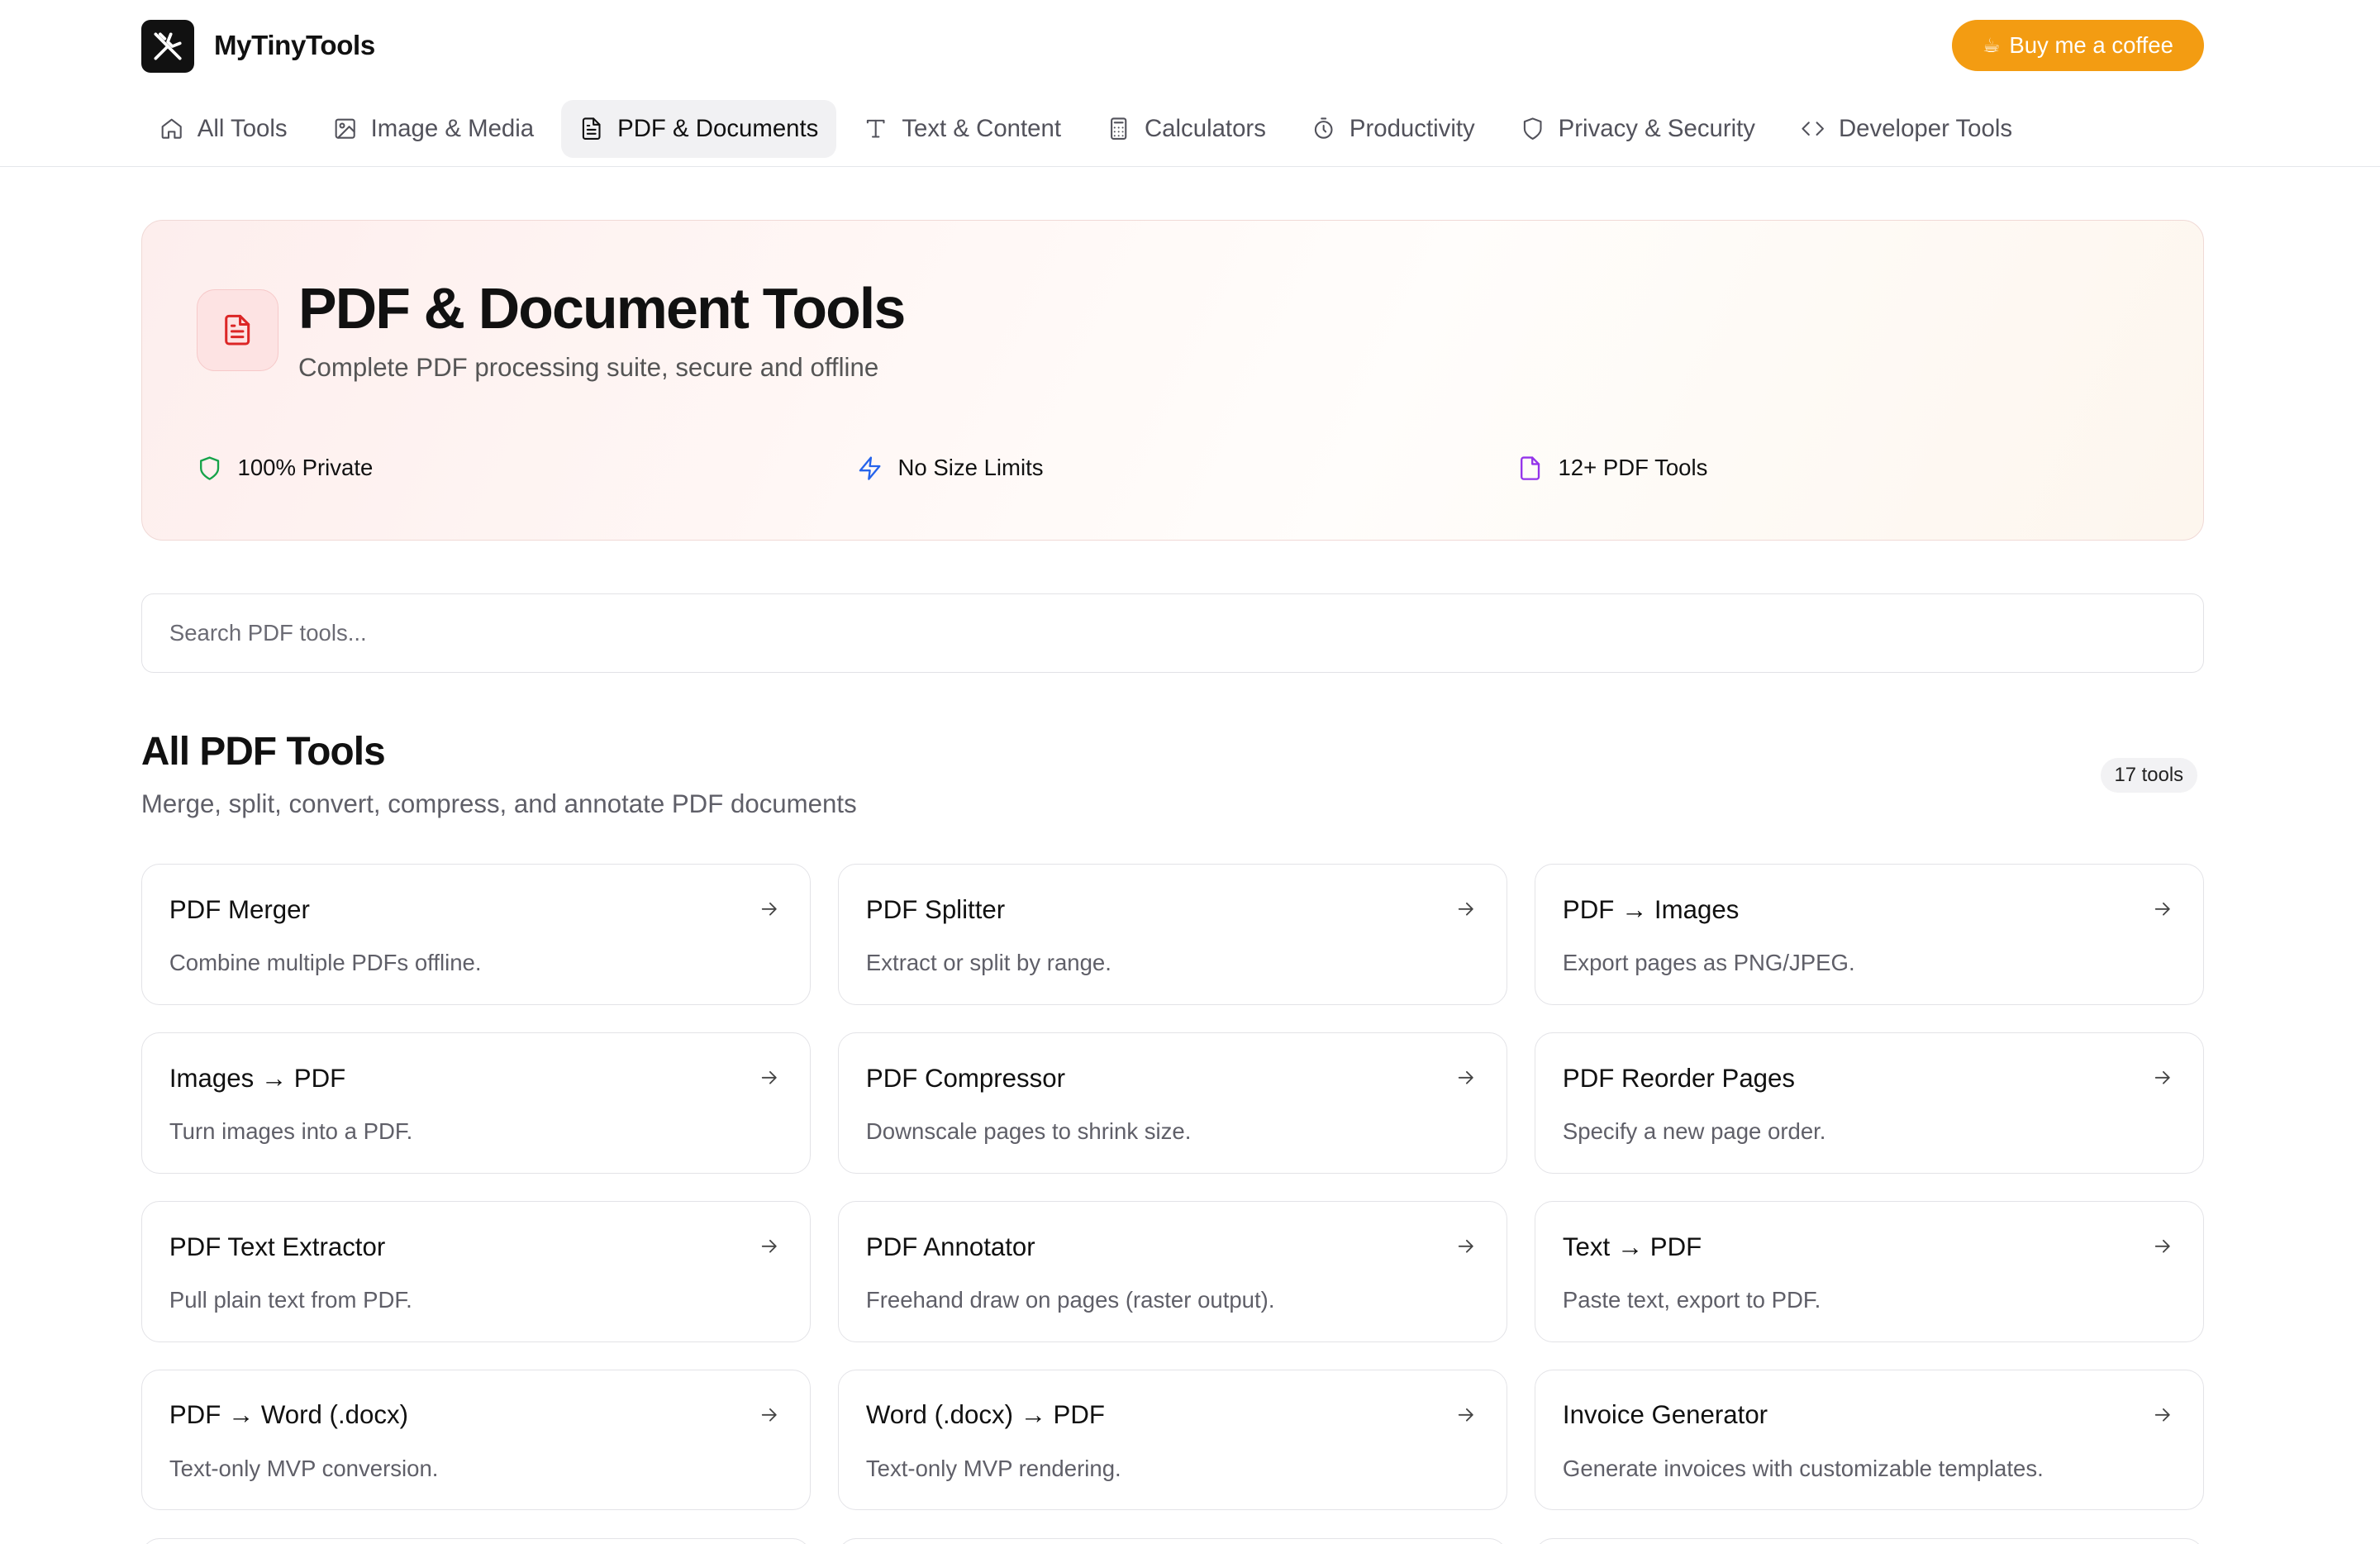 This screenshot has height=1544, width=2380. Describe the element at coordinates (876, 129) in the screenshot. I see `text-icon` at that location.